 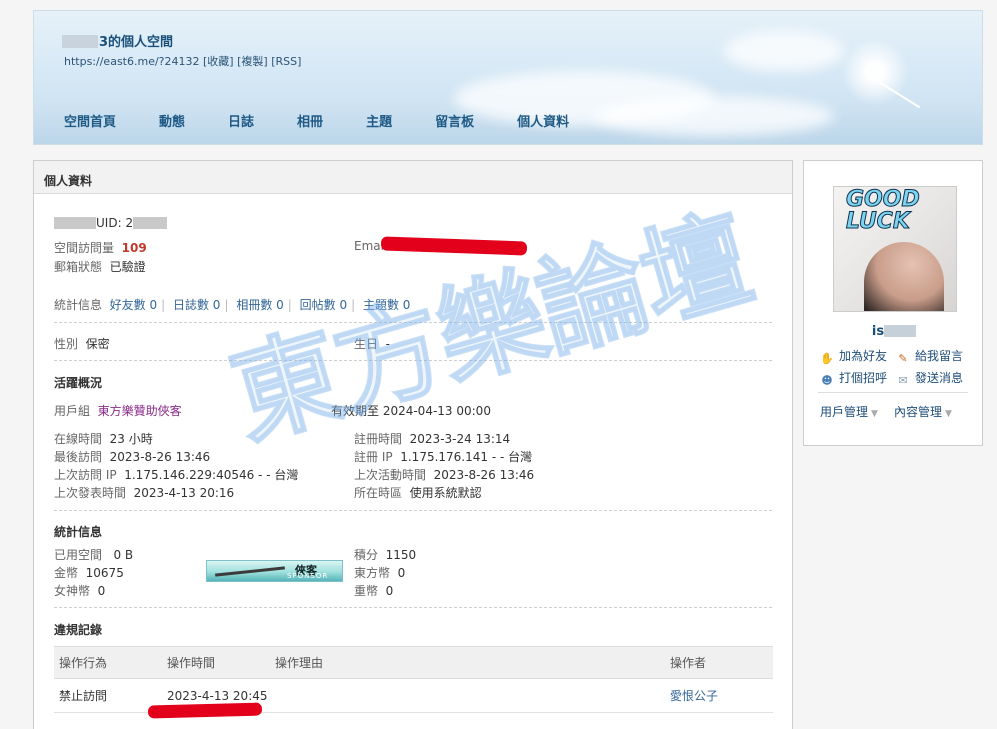 I want to click on used-space-row: 已用空間 0 B, so click(x=94, y=555).